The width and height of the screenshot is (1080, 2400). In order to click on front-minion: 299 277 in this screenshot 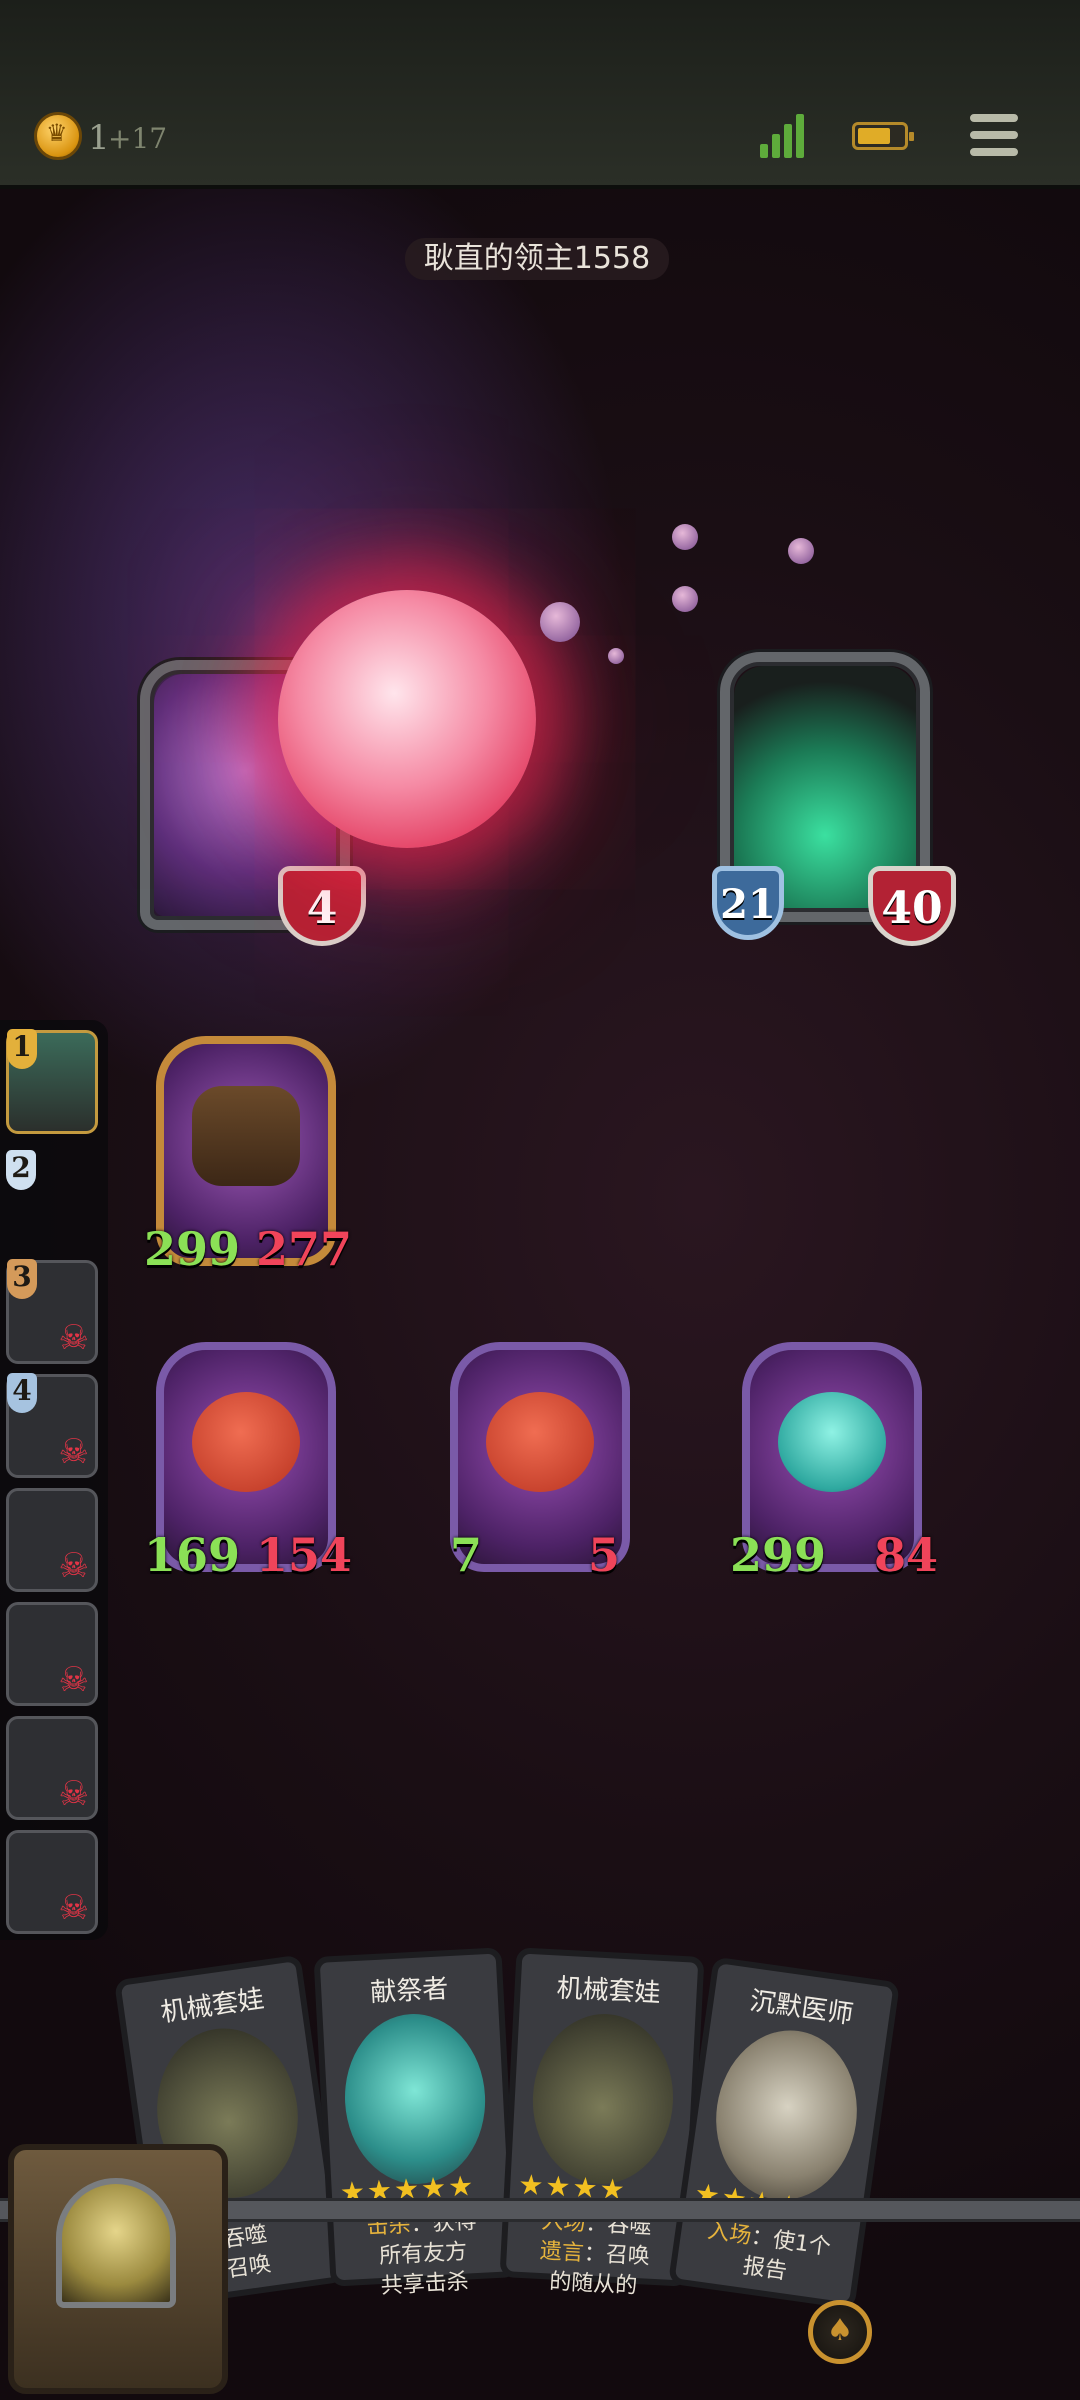, I will do `click(248, 1156)`.